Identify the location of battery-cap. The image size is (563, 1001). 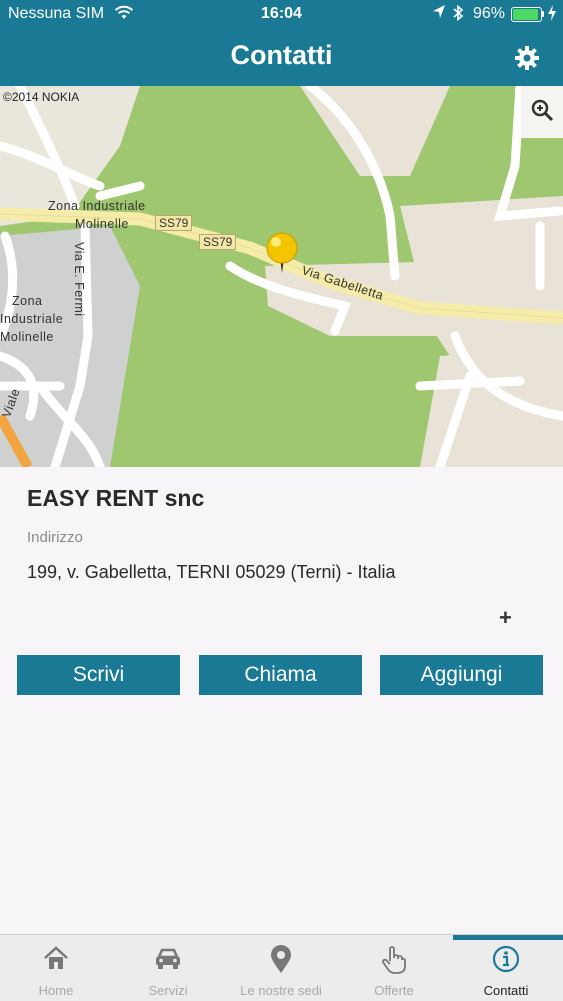
(543, 14).